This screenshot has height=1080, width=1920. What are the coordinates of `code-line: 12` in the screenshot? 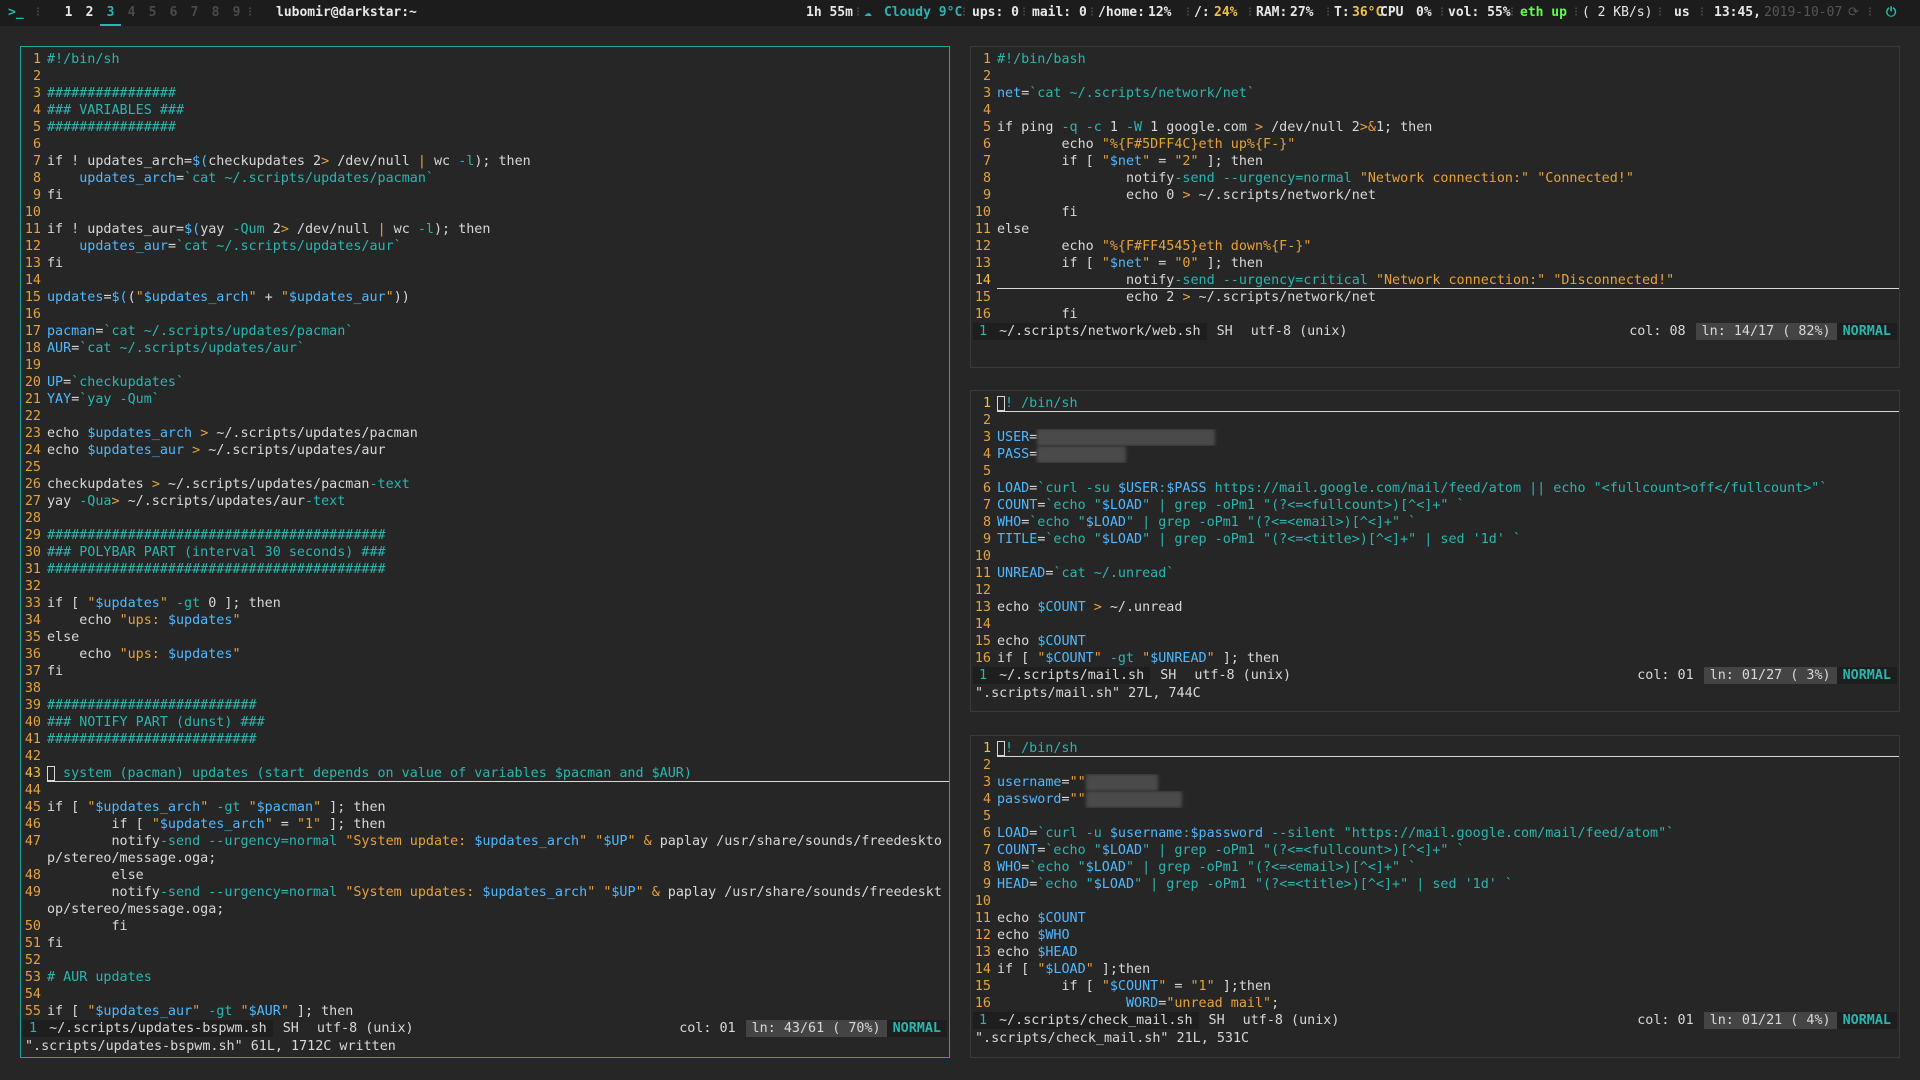 It's located at (1435, 590).